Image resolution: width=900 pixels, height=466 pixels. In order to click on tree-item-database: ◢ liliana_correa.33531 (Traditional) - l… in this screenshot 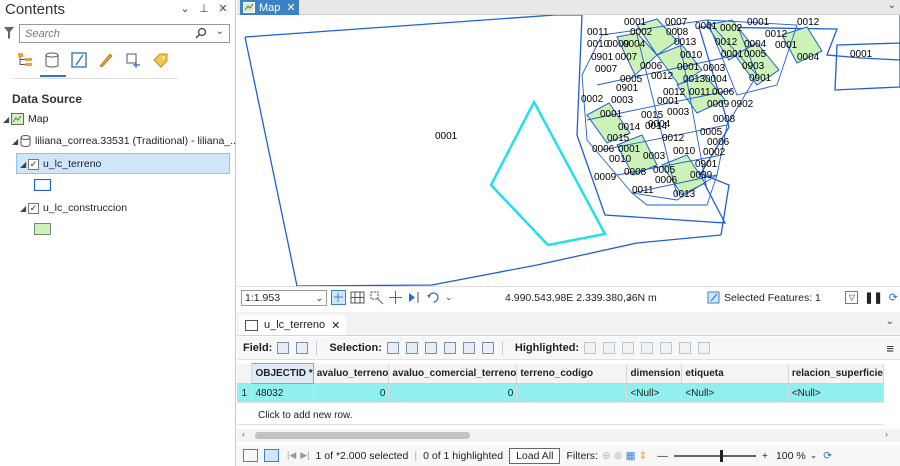, I will do `click(125, 141)`.